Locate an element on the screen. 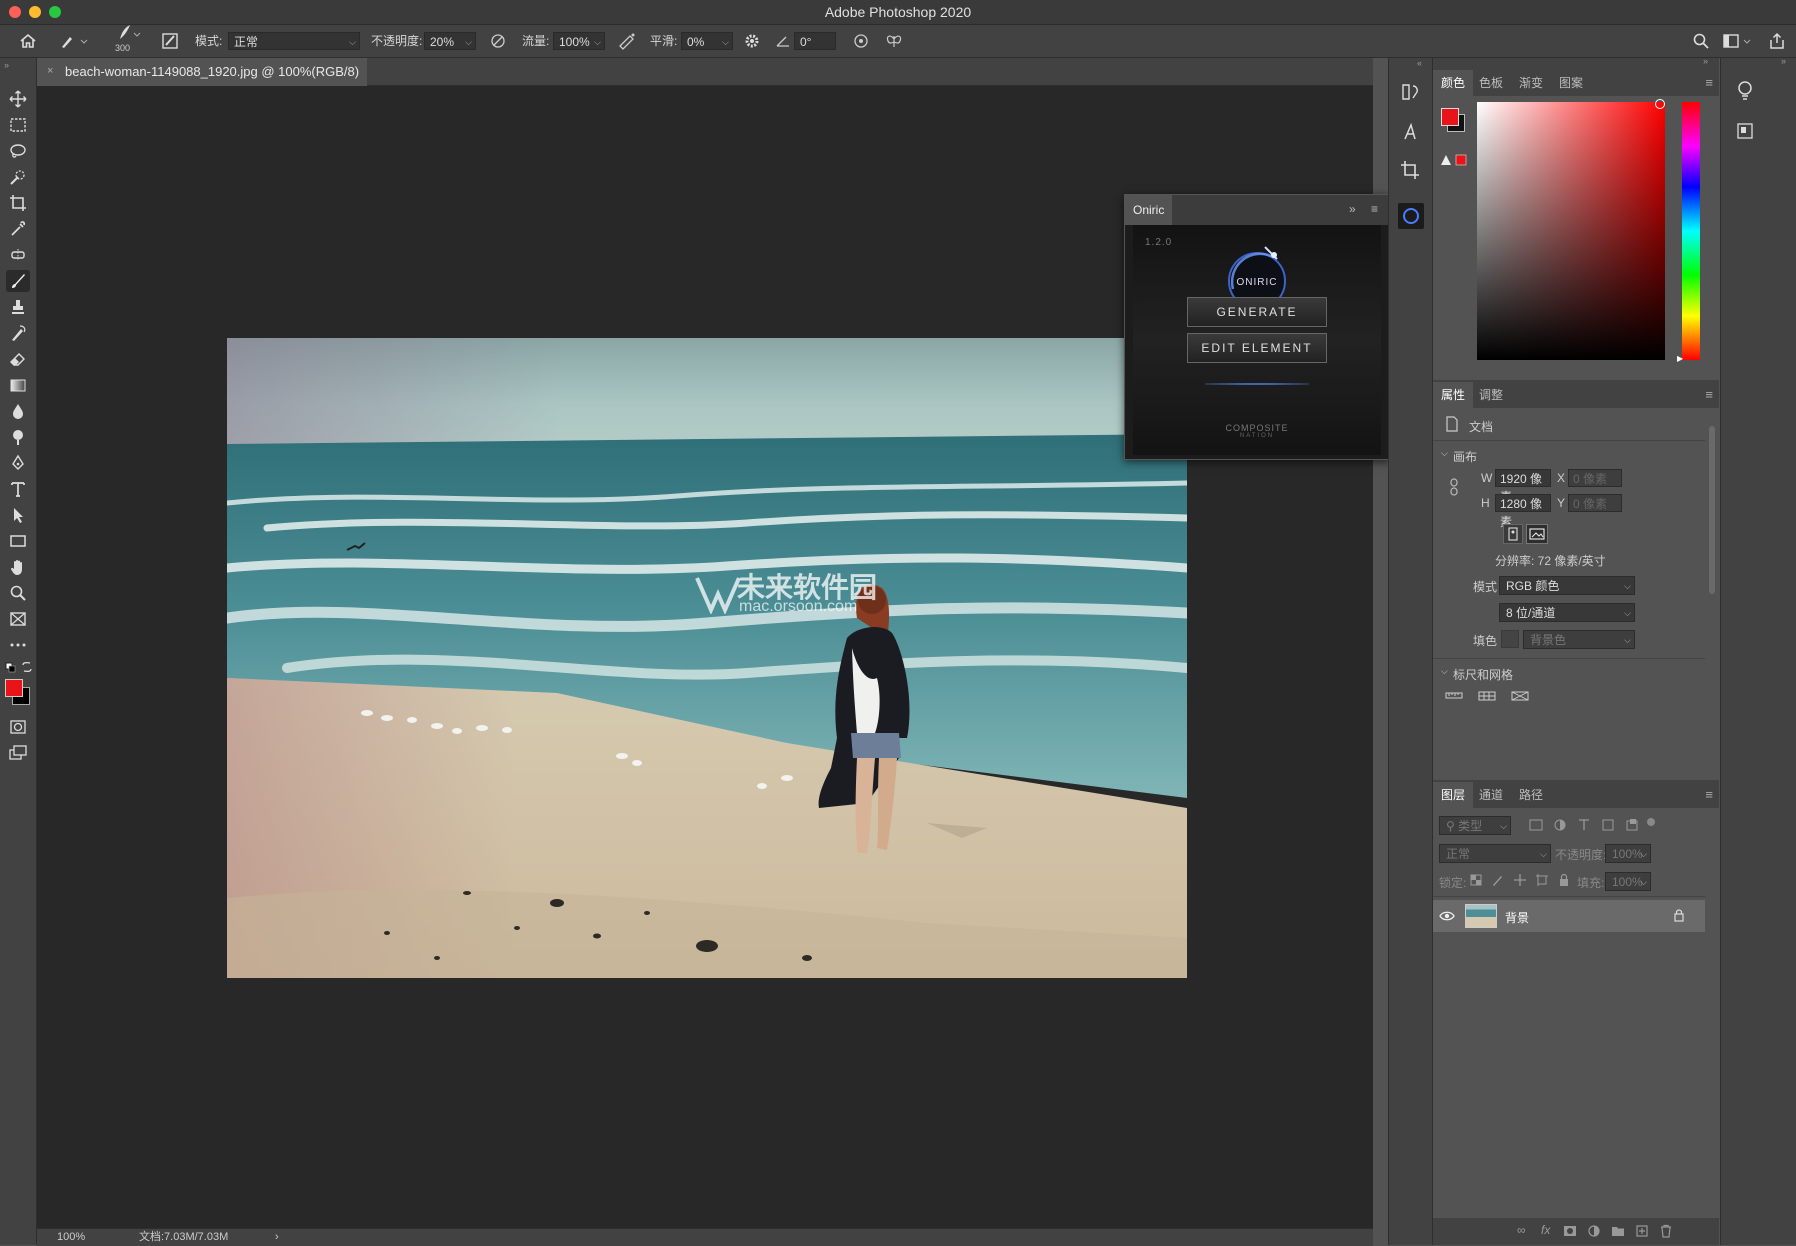 Image resolution: width=1796 pixels, height=1246 pixels. gradient-tool-icon is located at coordinates (18, 385).